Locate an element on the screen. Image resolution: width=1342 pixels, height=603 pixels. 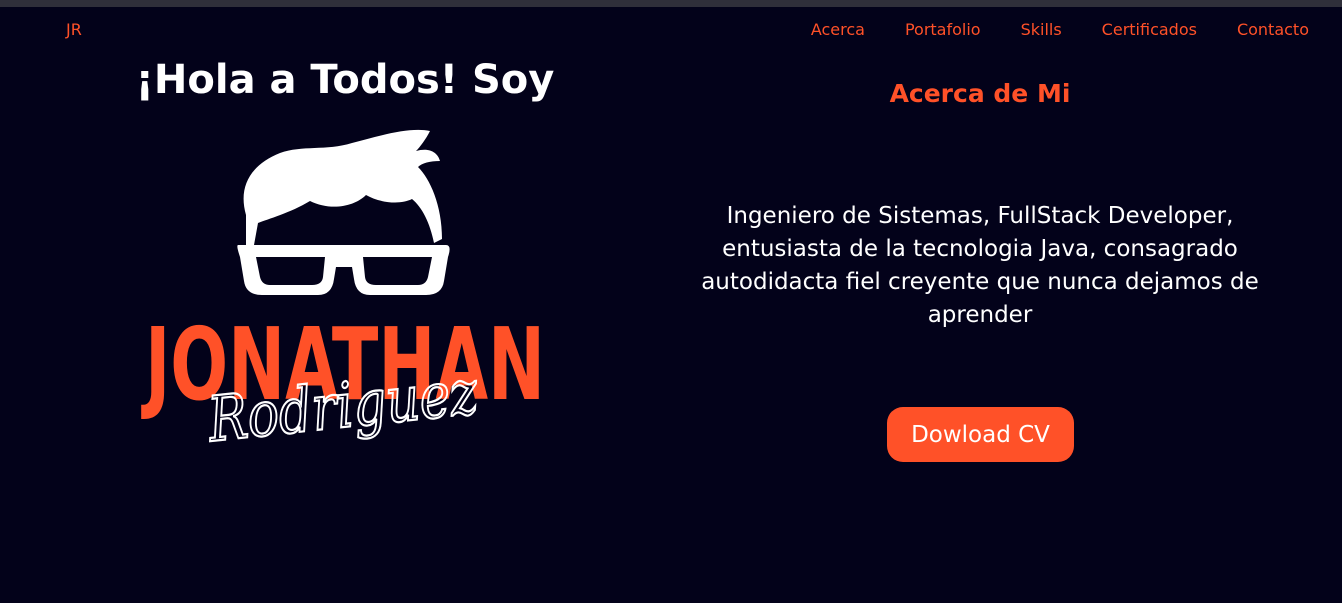
logo-glasses-shape is located at coordinates (343, 270).